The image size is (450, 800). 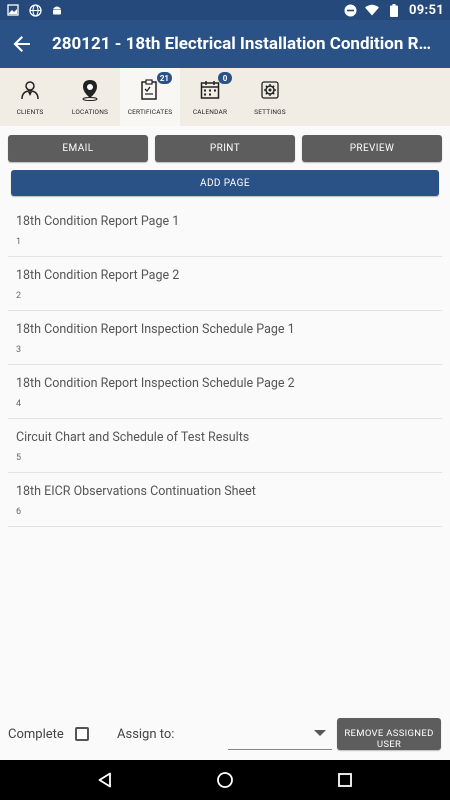 What do you see at coordinates (225, 230) in the screenshot?
I see `list-item: 18th Condition Report Page 1 1` at bounding box center [225, 230].